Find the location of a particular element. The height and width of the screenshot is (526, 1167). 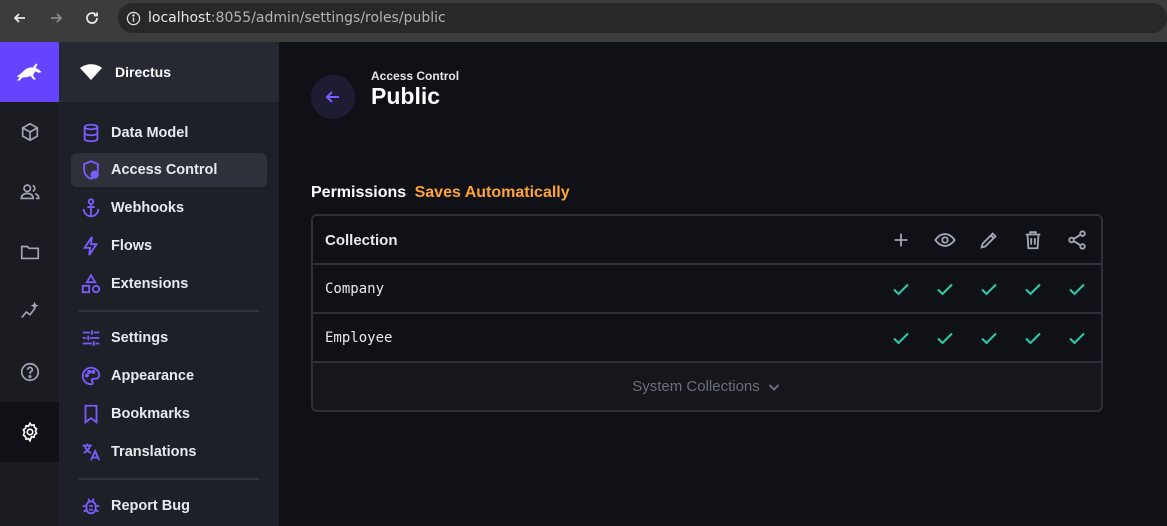

help-icon is located at coordinates (29, 372).